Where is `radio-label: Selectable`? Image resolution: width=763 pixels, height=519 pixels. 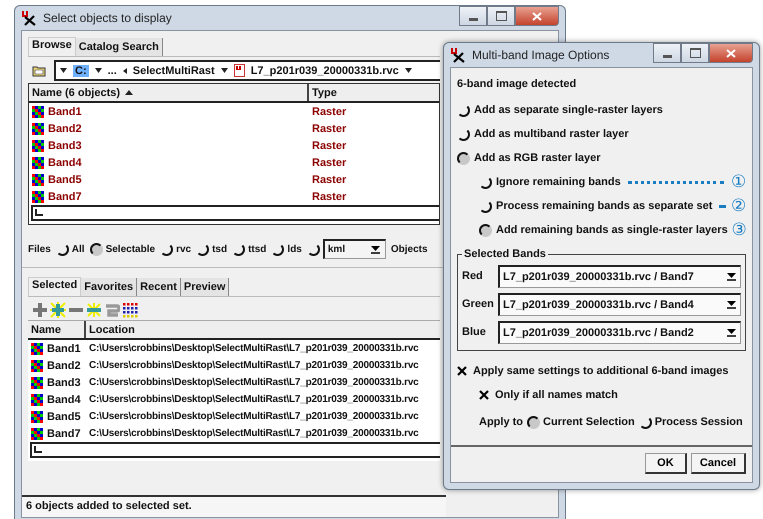
radio-label: Selectable is located at coordinates (131, 249).